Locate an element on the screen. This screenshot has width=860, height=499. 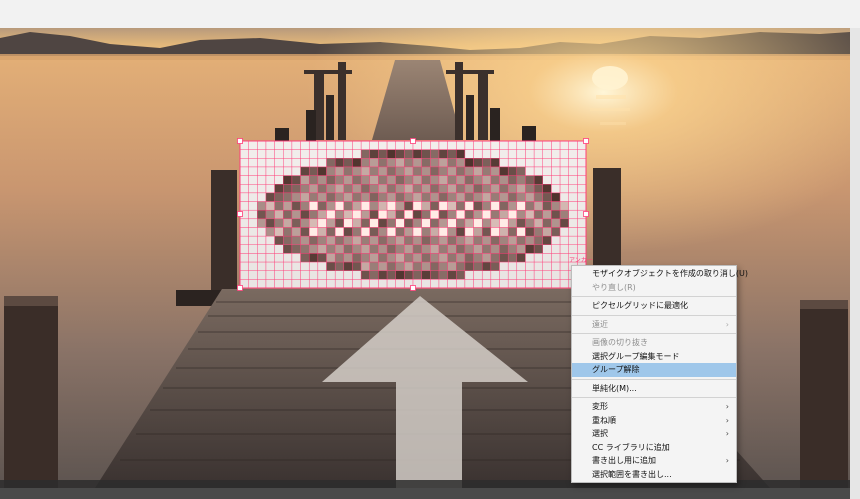
menu-item-ungroup: グループ解除 is located at coordinates (654, 370).